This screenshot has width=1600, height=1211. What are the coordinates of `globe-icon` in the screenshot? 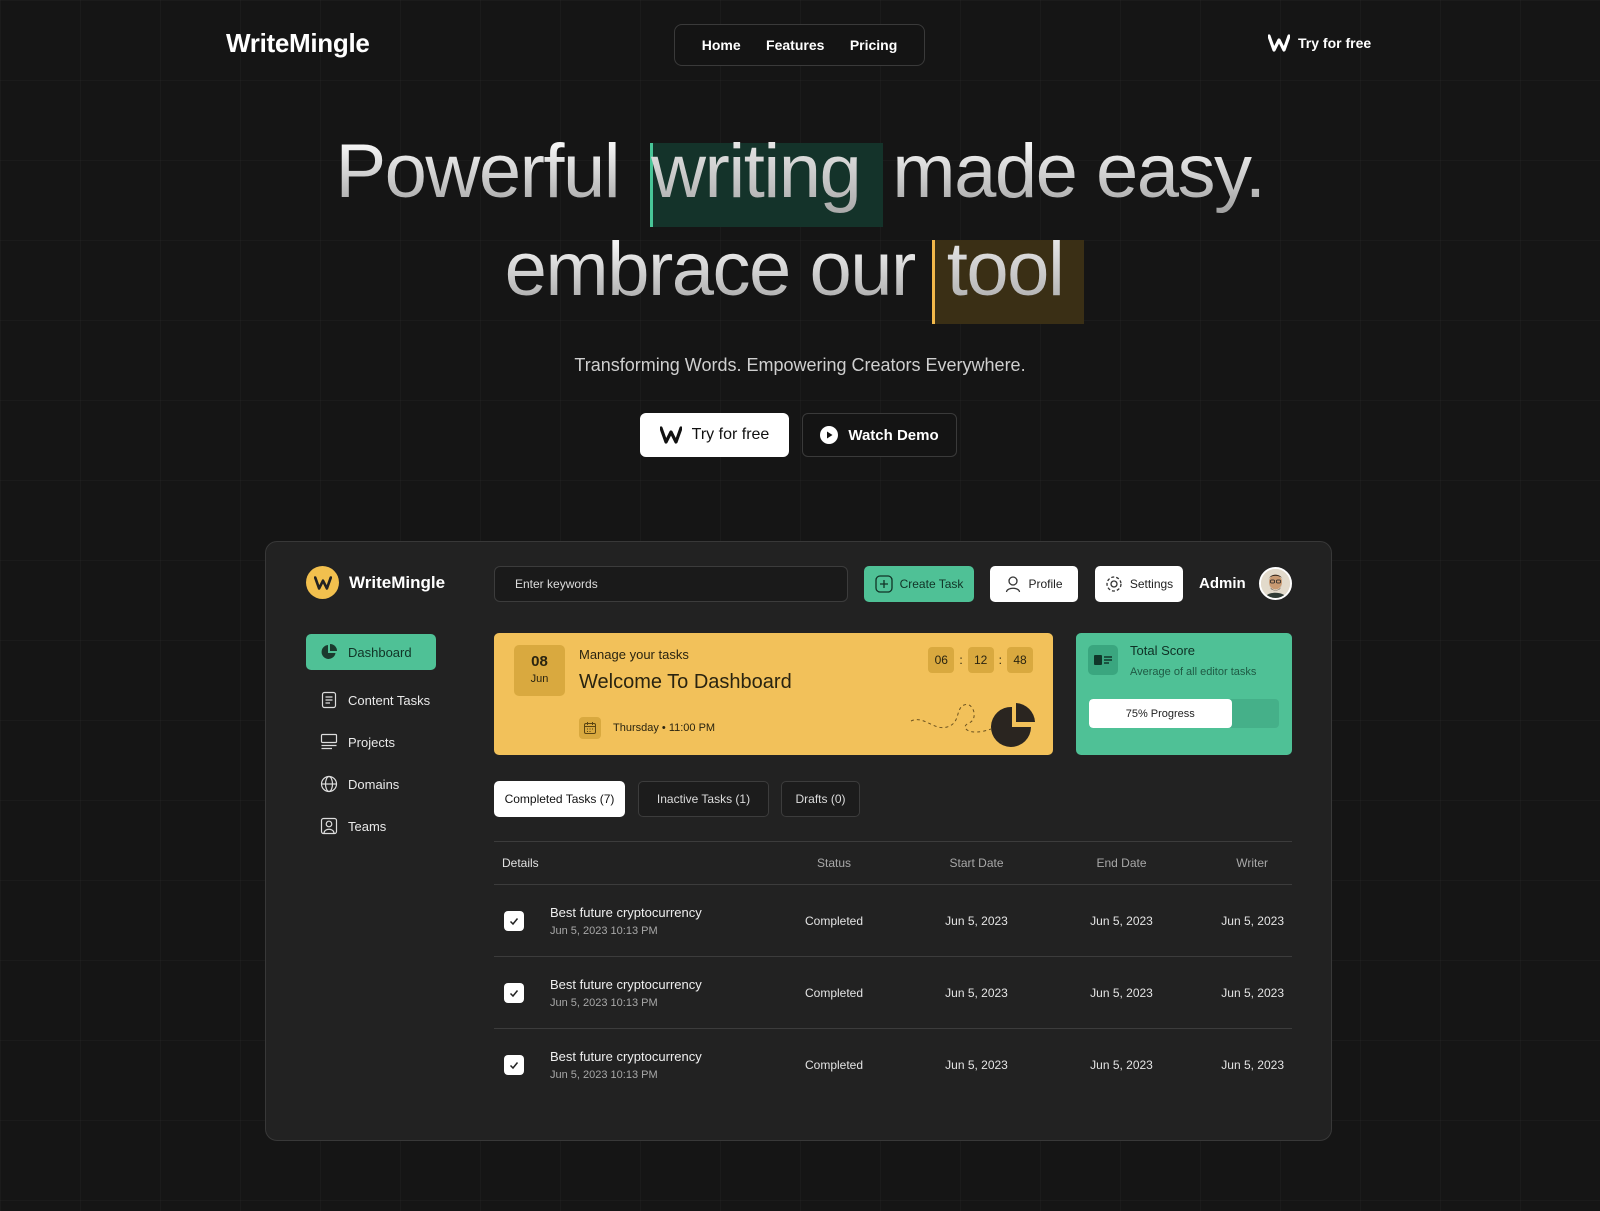 It's located at (329, 784).